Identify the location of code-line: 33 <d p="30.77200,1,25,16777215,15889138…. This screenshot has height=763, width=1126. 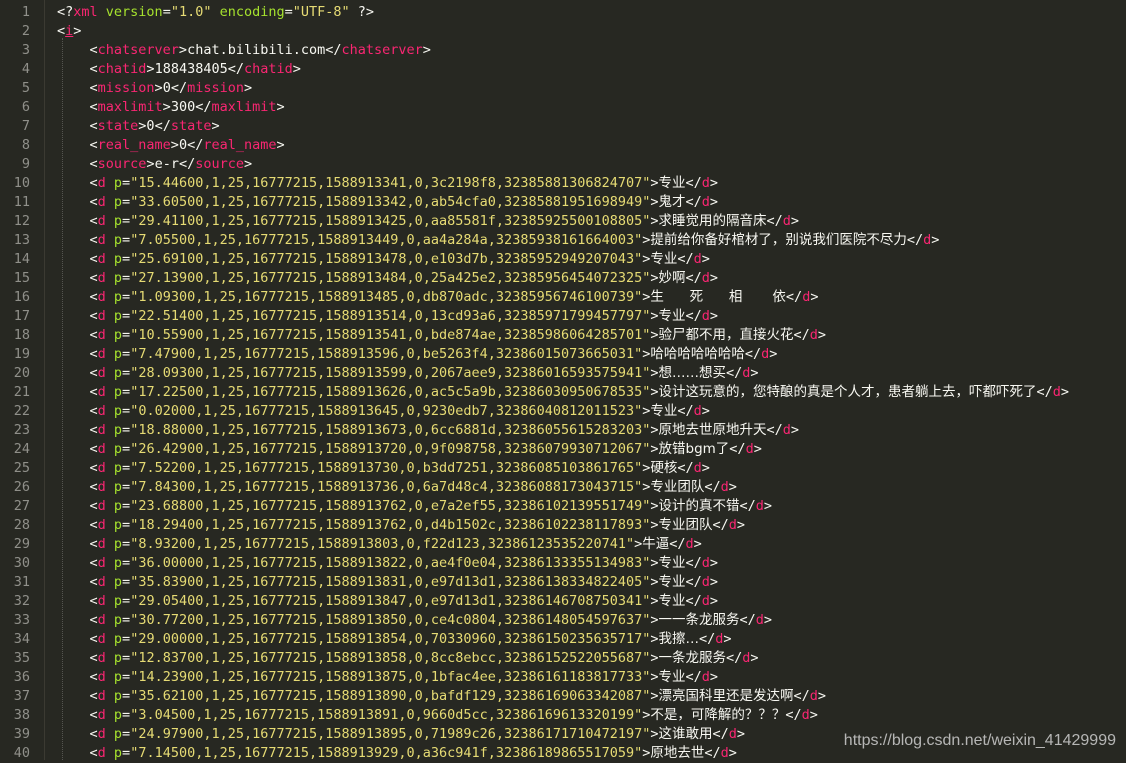
(563, 620).